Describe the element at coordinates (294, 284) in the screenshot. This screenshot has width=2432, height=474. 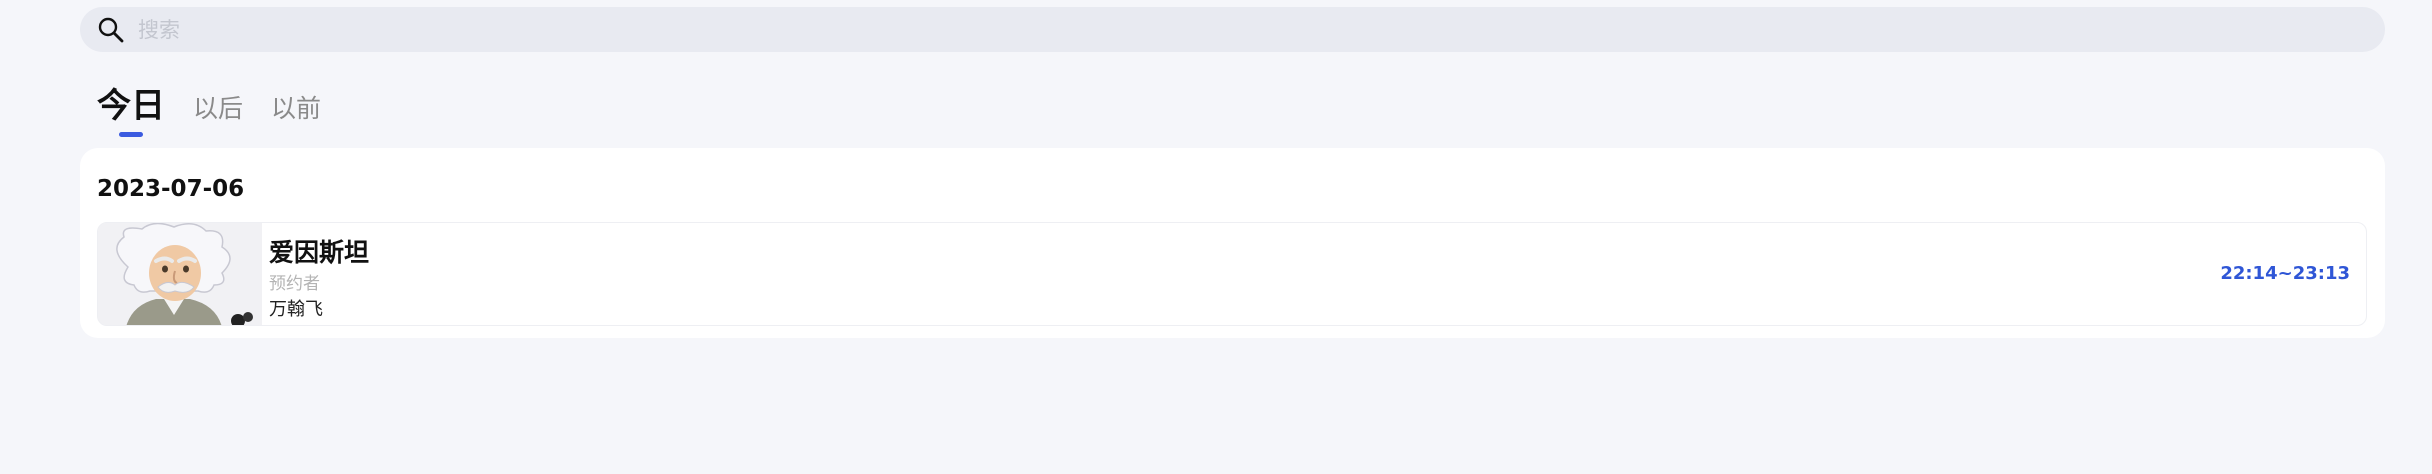
I see `role-label: 预约者` at that location.